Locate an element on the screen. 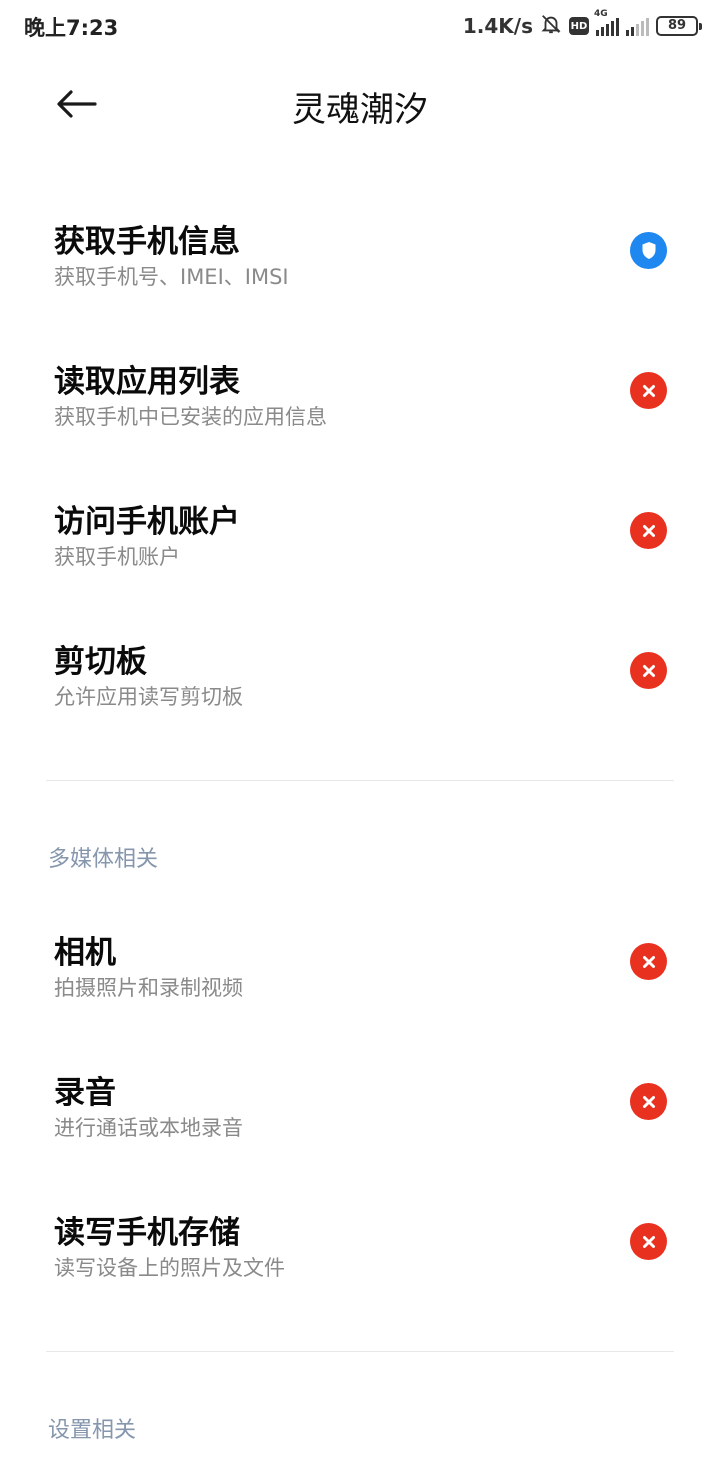  permission-title: 读写手机存储 is located at coordinates (147, 1233).